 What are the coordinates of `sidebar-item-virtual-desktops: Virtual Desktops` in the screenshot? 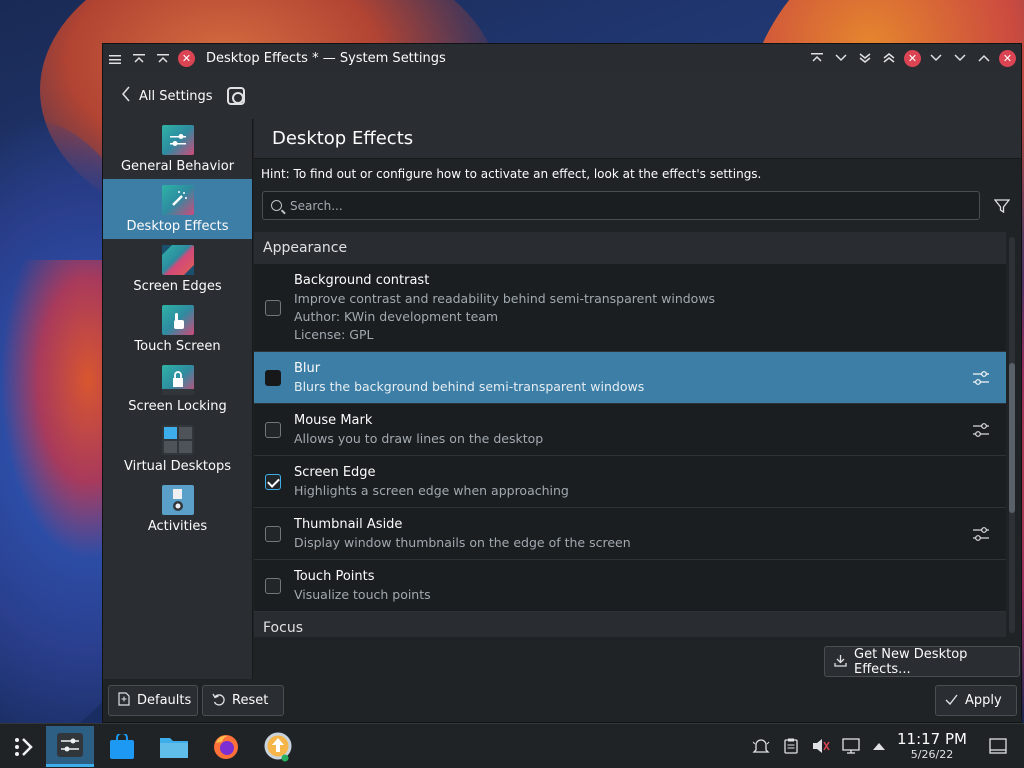 It's located at (177, 449).